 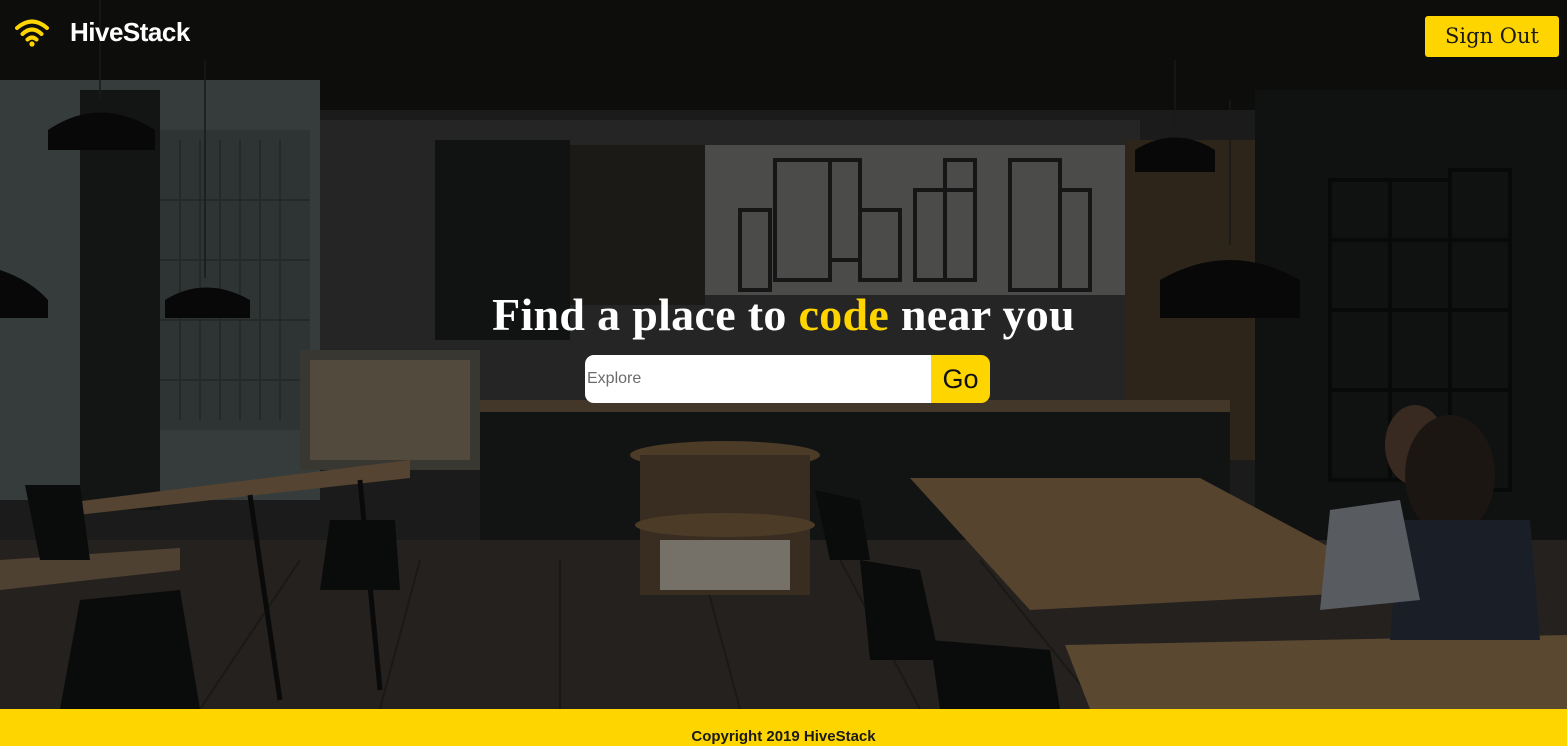 I want to click on hero-section: Find a place to code near you, so click(x=783, y=314).